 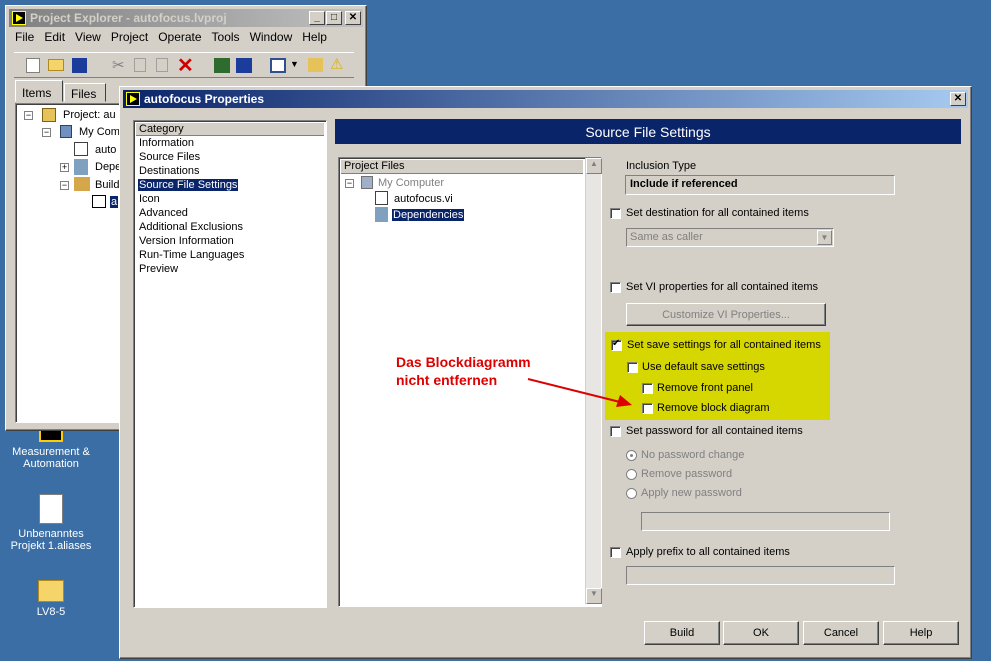 I want to click on no-password-change-label: No password change, so click(x=693, y=455).